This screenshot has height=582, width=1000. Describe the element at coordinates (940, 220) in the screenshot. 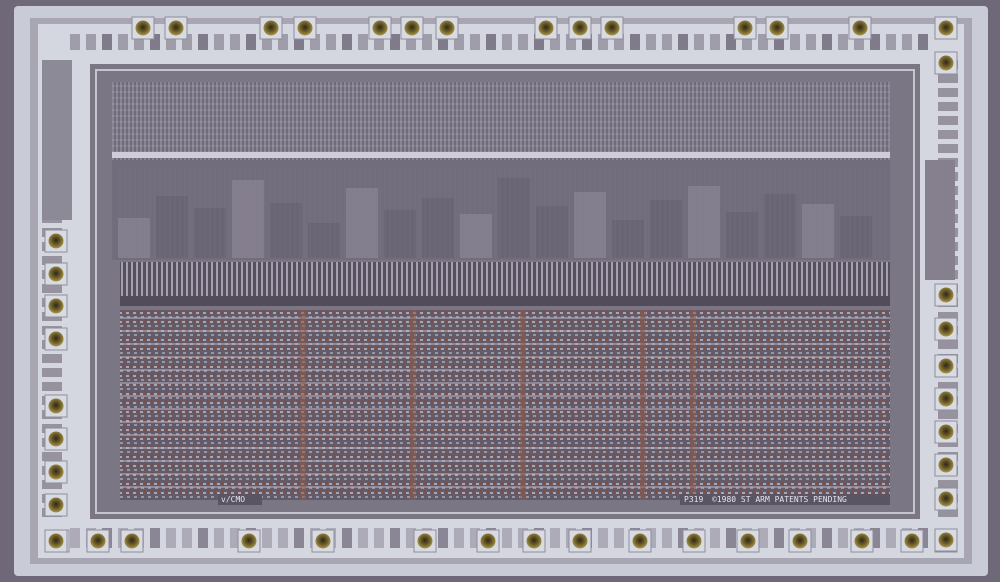

I see `right-side-column` at that location.